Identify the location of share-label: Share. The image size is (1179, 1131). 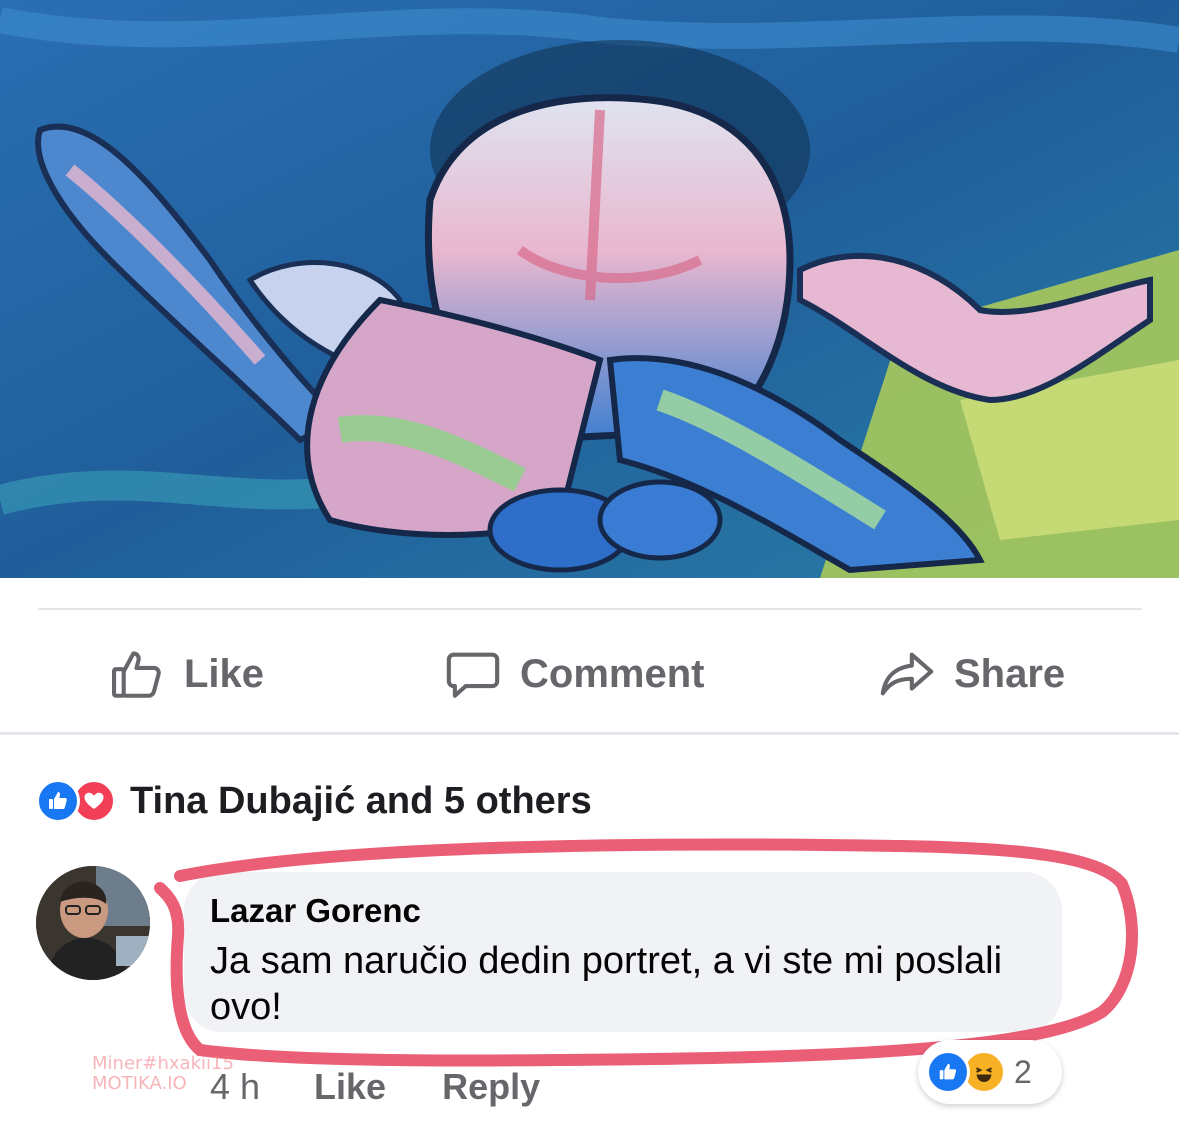
(1010, 673).